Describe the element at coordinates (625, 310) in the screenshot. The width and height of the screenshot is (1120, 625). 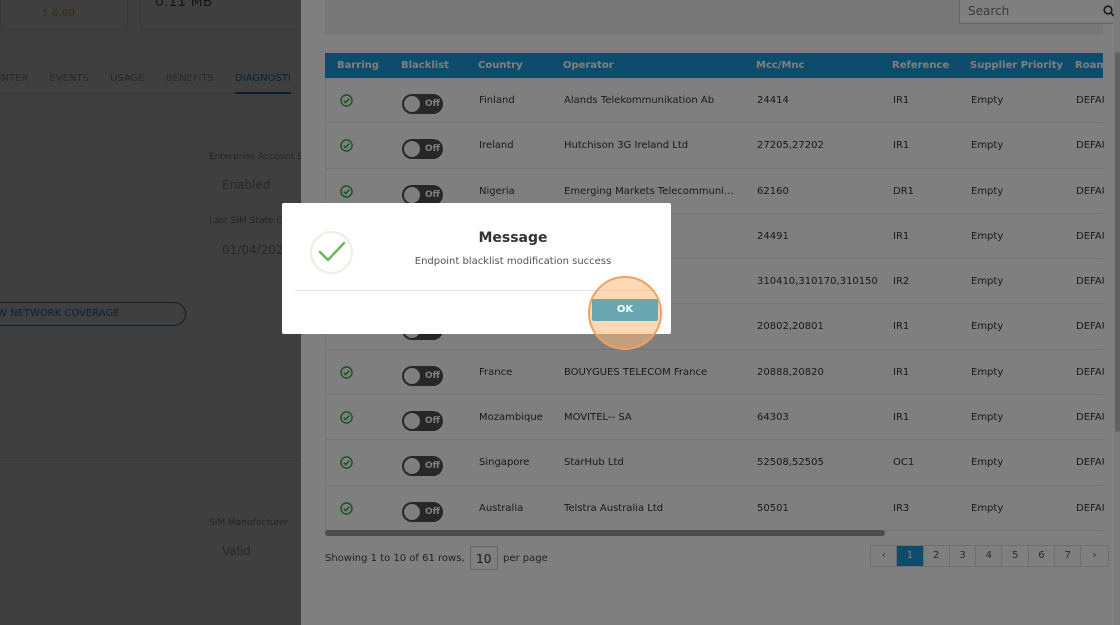
I see `ok-button: OK` at that location.